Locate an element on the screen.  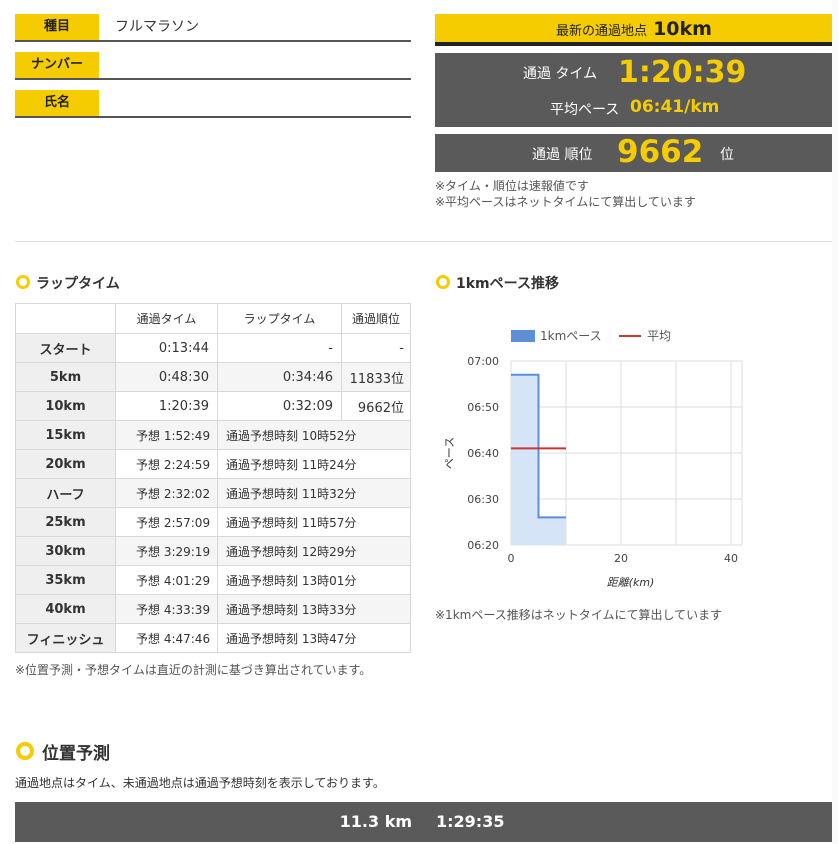
lap-header-point is located at coordinates (65, 318).